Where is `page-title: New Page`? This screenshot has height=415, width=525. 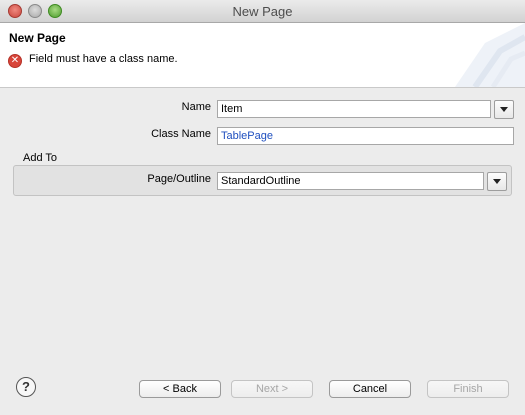 page-title: New Page is located at coordinates (37, 38).